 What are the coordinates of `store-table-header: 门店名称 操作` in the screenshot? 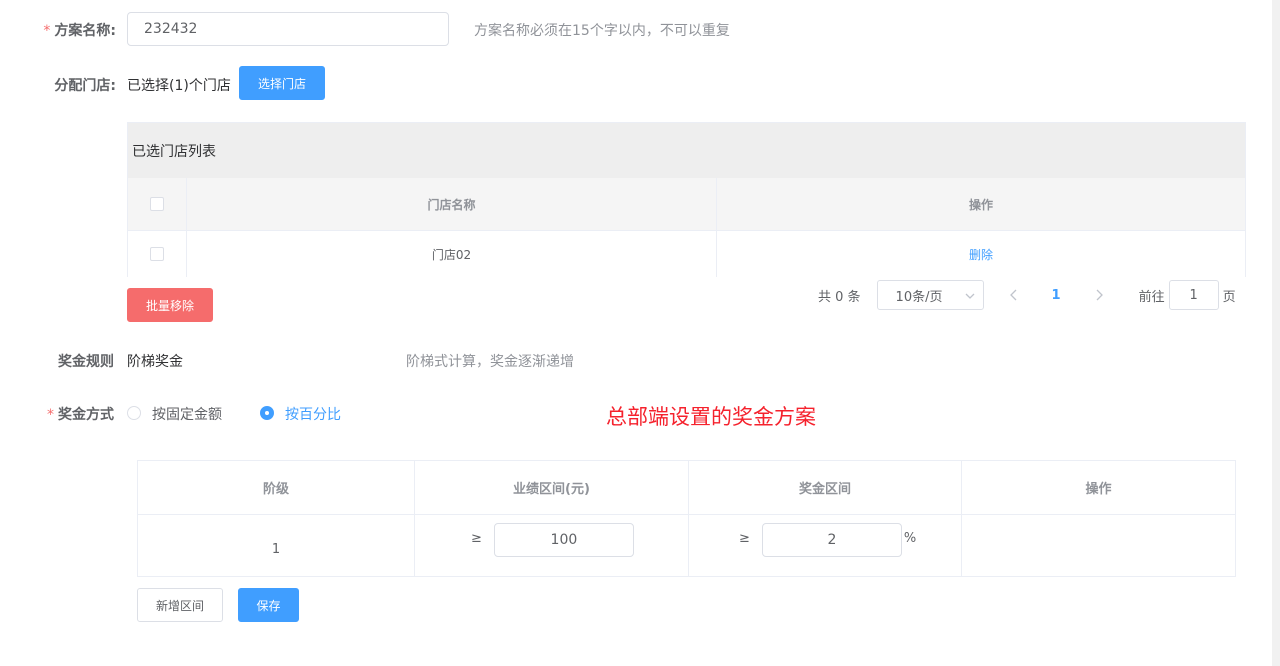 It's located at (686, 204).